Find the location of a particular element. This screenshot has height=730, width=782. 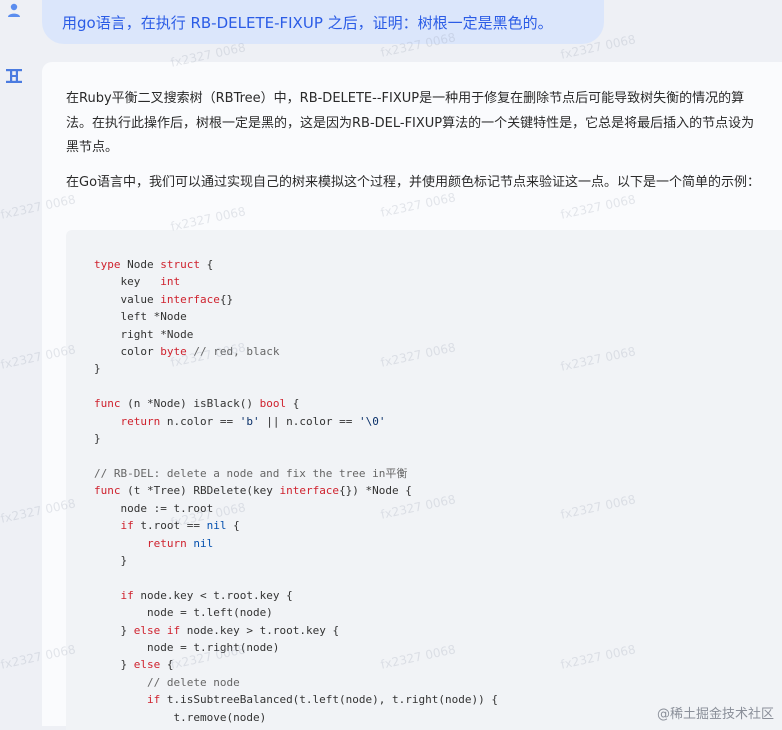

bot-avatar is located at coordinates (14, 76).